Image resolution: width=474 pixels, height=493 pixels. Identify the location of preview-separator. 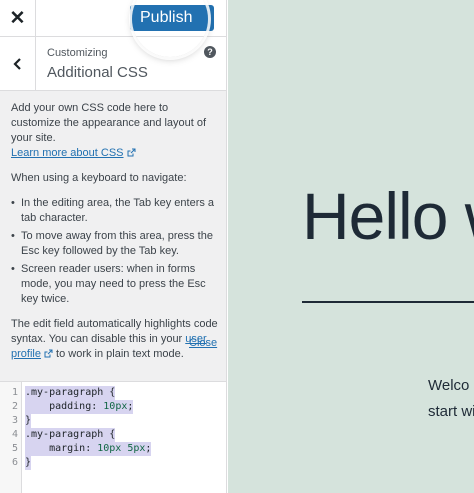
(388, 302).